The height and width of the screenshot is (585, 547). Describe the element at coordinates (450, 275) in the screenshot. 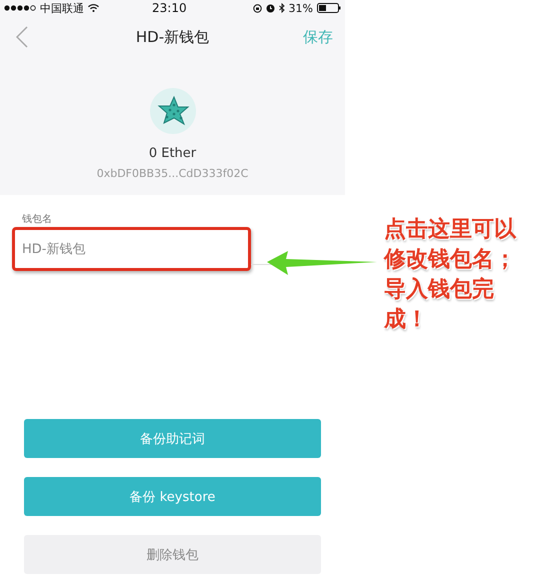

I see `annotation-text: 点击这里可以 修改钱包名； 导入钱包完 成！` at that location.